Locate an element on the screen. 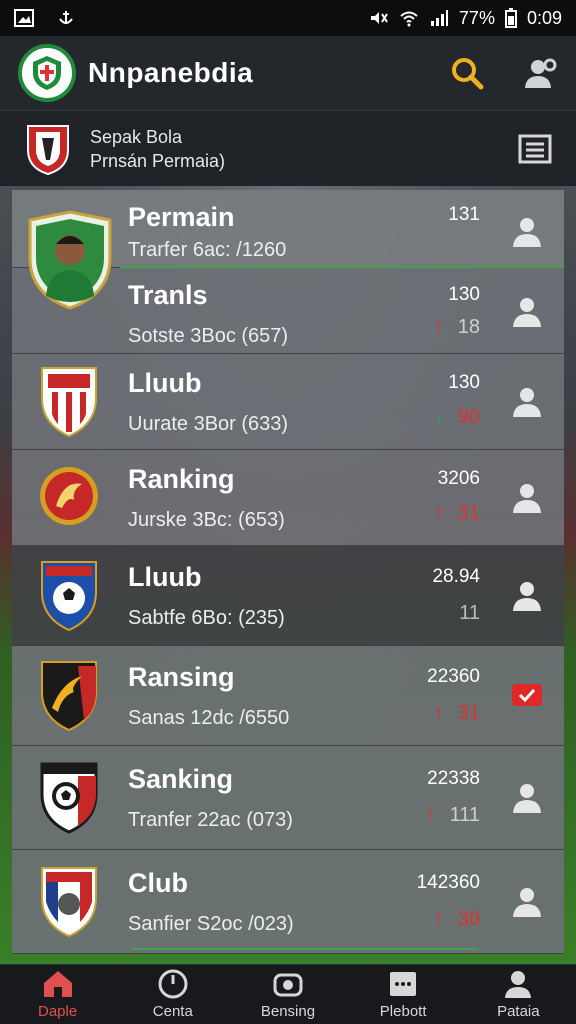  league-header: Sepak Bola Prnsán Permaia) is located at coordinates (288, 148).